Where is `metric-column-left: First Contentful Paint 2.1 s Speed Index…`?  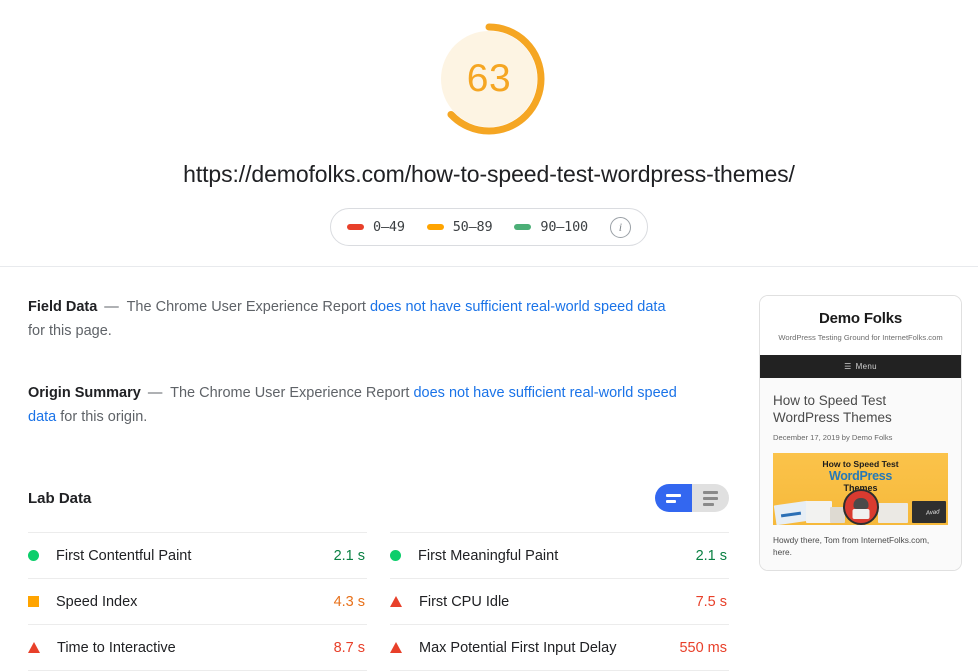 metric-column-left: First Contentful Paint 2.1 s Speed Index… is located at coordinates (197, 601).